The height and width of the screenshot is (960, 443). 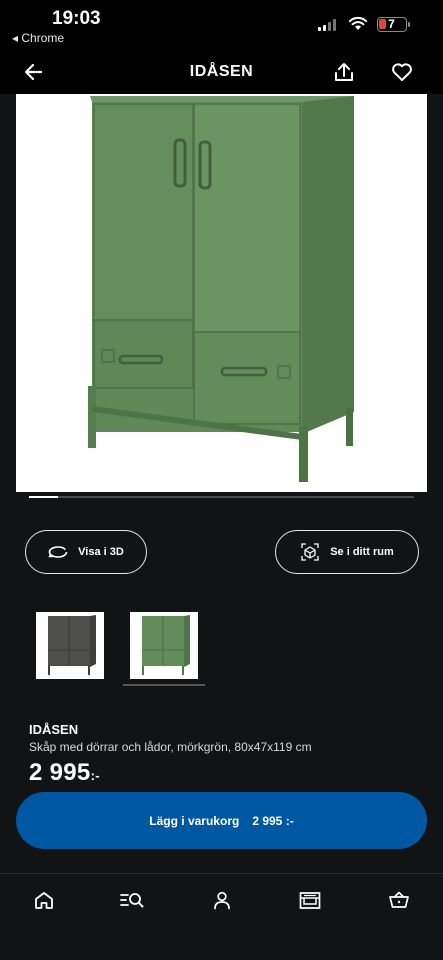 What do you see at coordinates (38, 38) in the screenshot?
I see `back-to-app-link: ◂ Chrome` at bounding box center [38, 38].